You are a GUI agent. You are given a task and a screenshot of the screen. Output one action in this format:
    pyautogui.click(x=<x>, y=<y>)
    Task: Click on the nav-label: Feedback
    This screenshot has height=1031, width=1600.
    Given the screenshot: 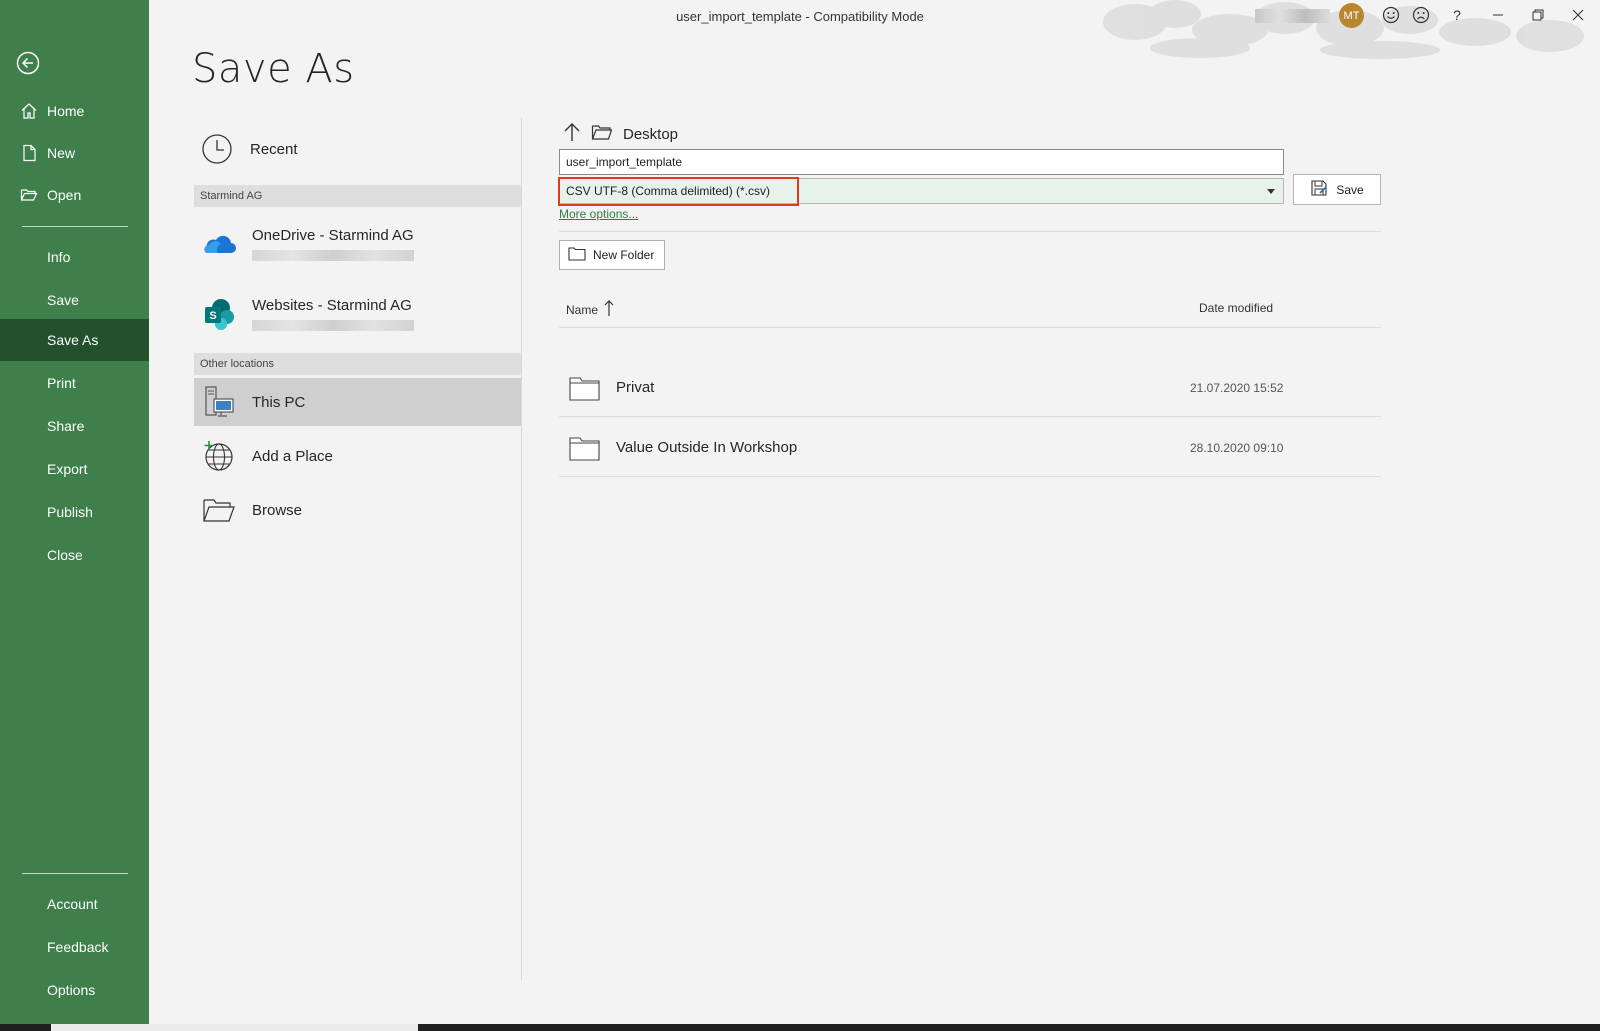 What is the action you would take?
    pyautogui.click(x=78, y=947)
    